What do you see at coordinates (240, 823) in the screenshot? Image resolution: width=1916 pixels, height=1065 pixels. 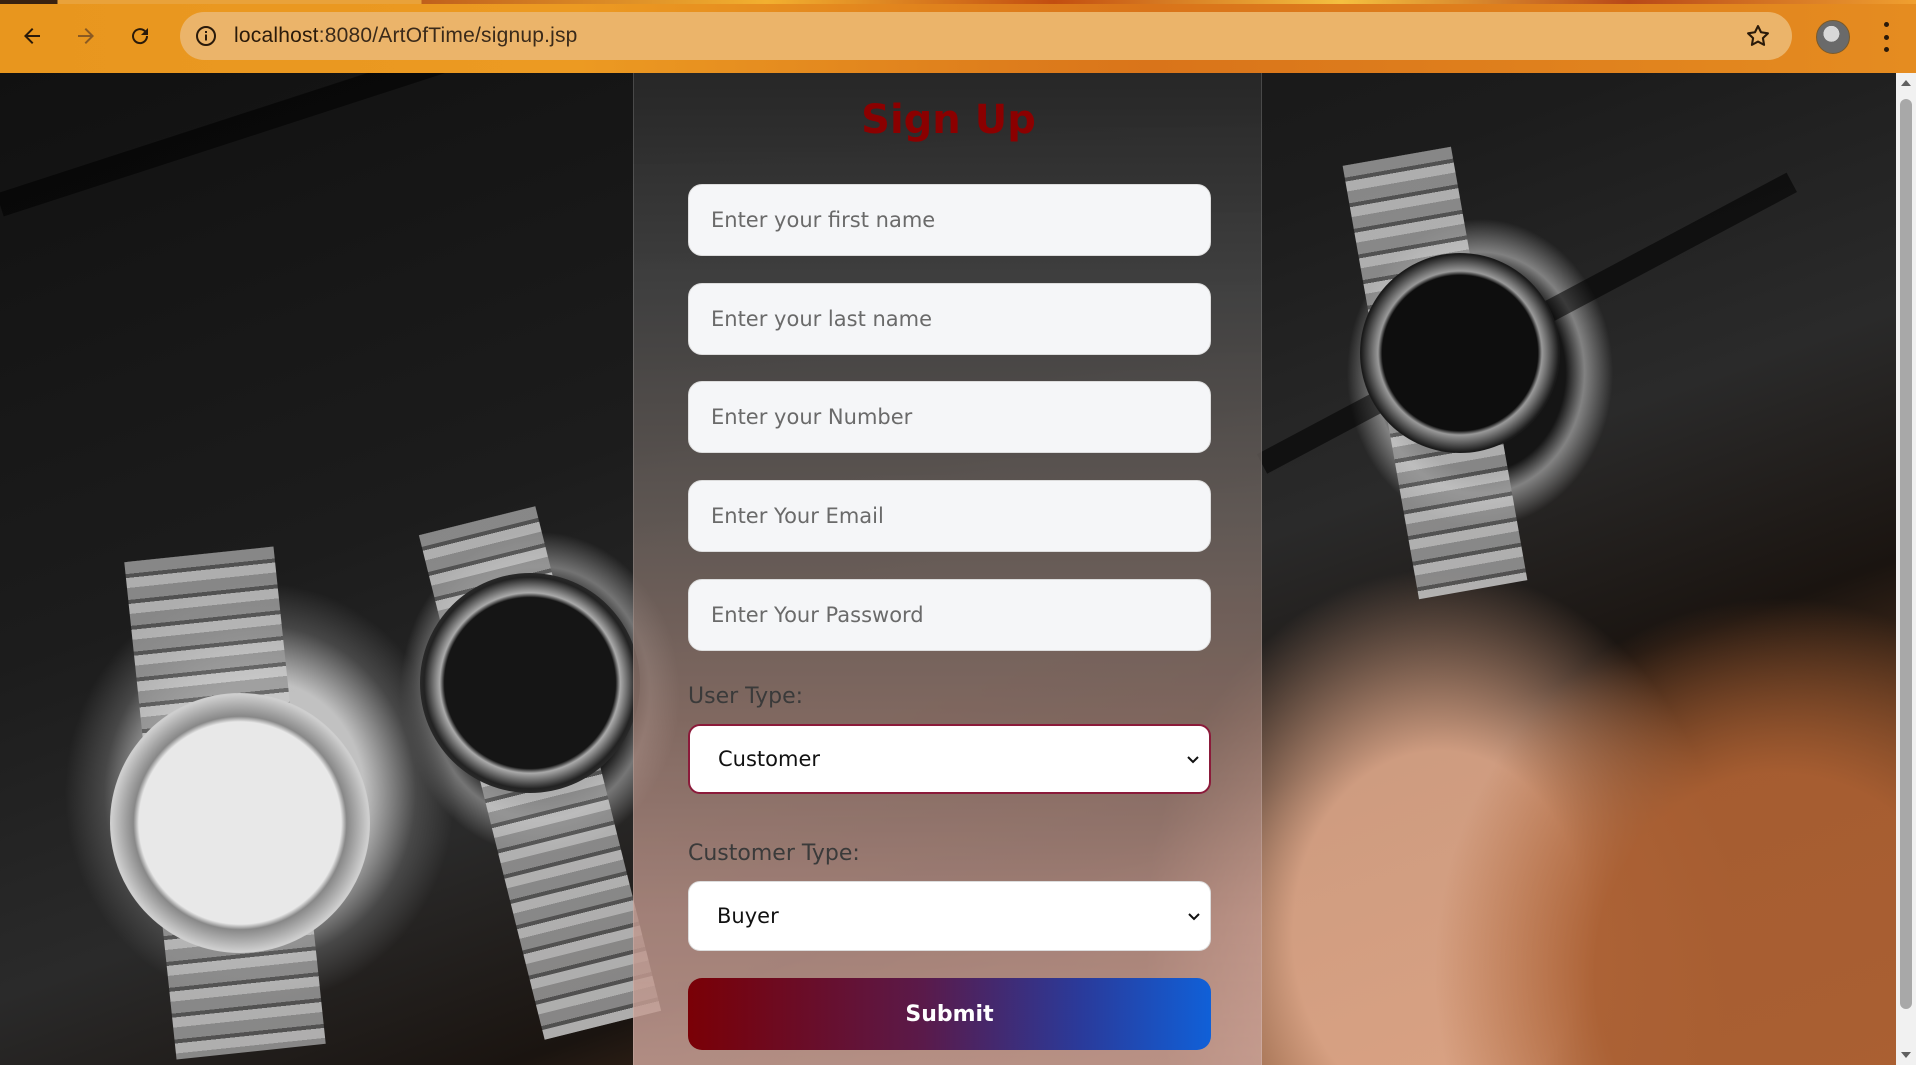 I see `watch-image-white` at bounding box center [240, 823].